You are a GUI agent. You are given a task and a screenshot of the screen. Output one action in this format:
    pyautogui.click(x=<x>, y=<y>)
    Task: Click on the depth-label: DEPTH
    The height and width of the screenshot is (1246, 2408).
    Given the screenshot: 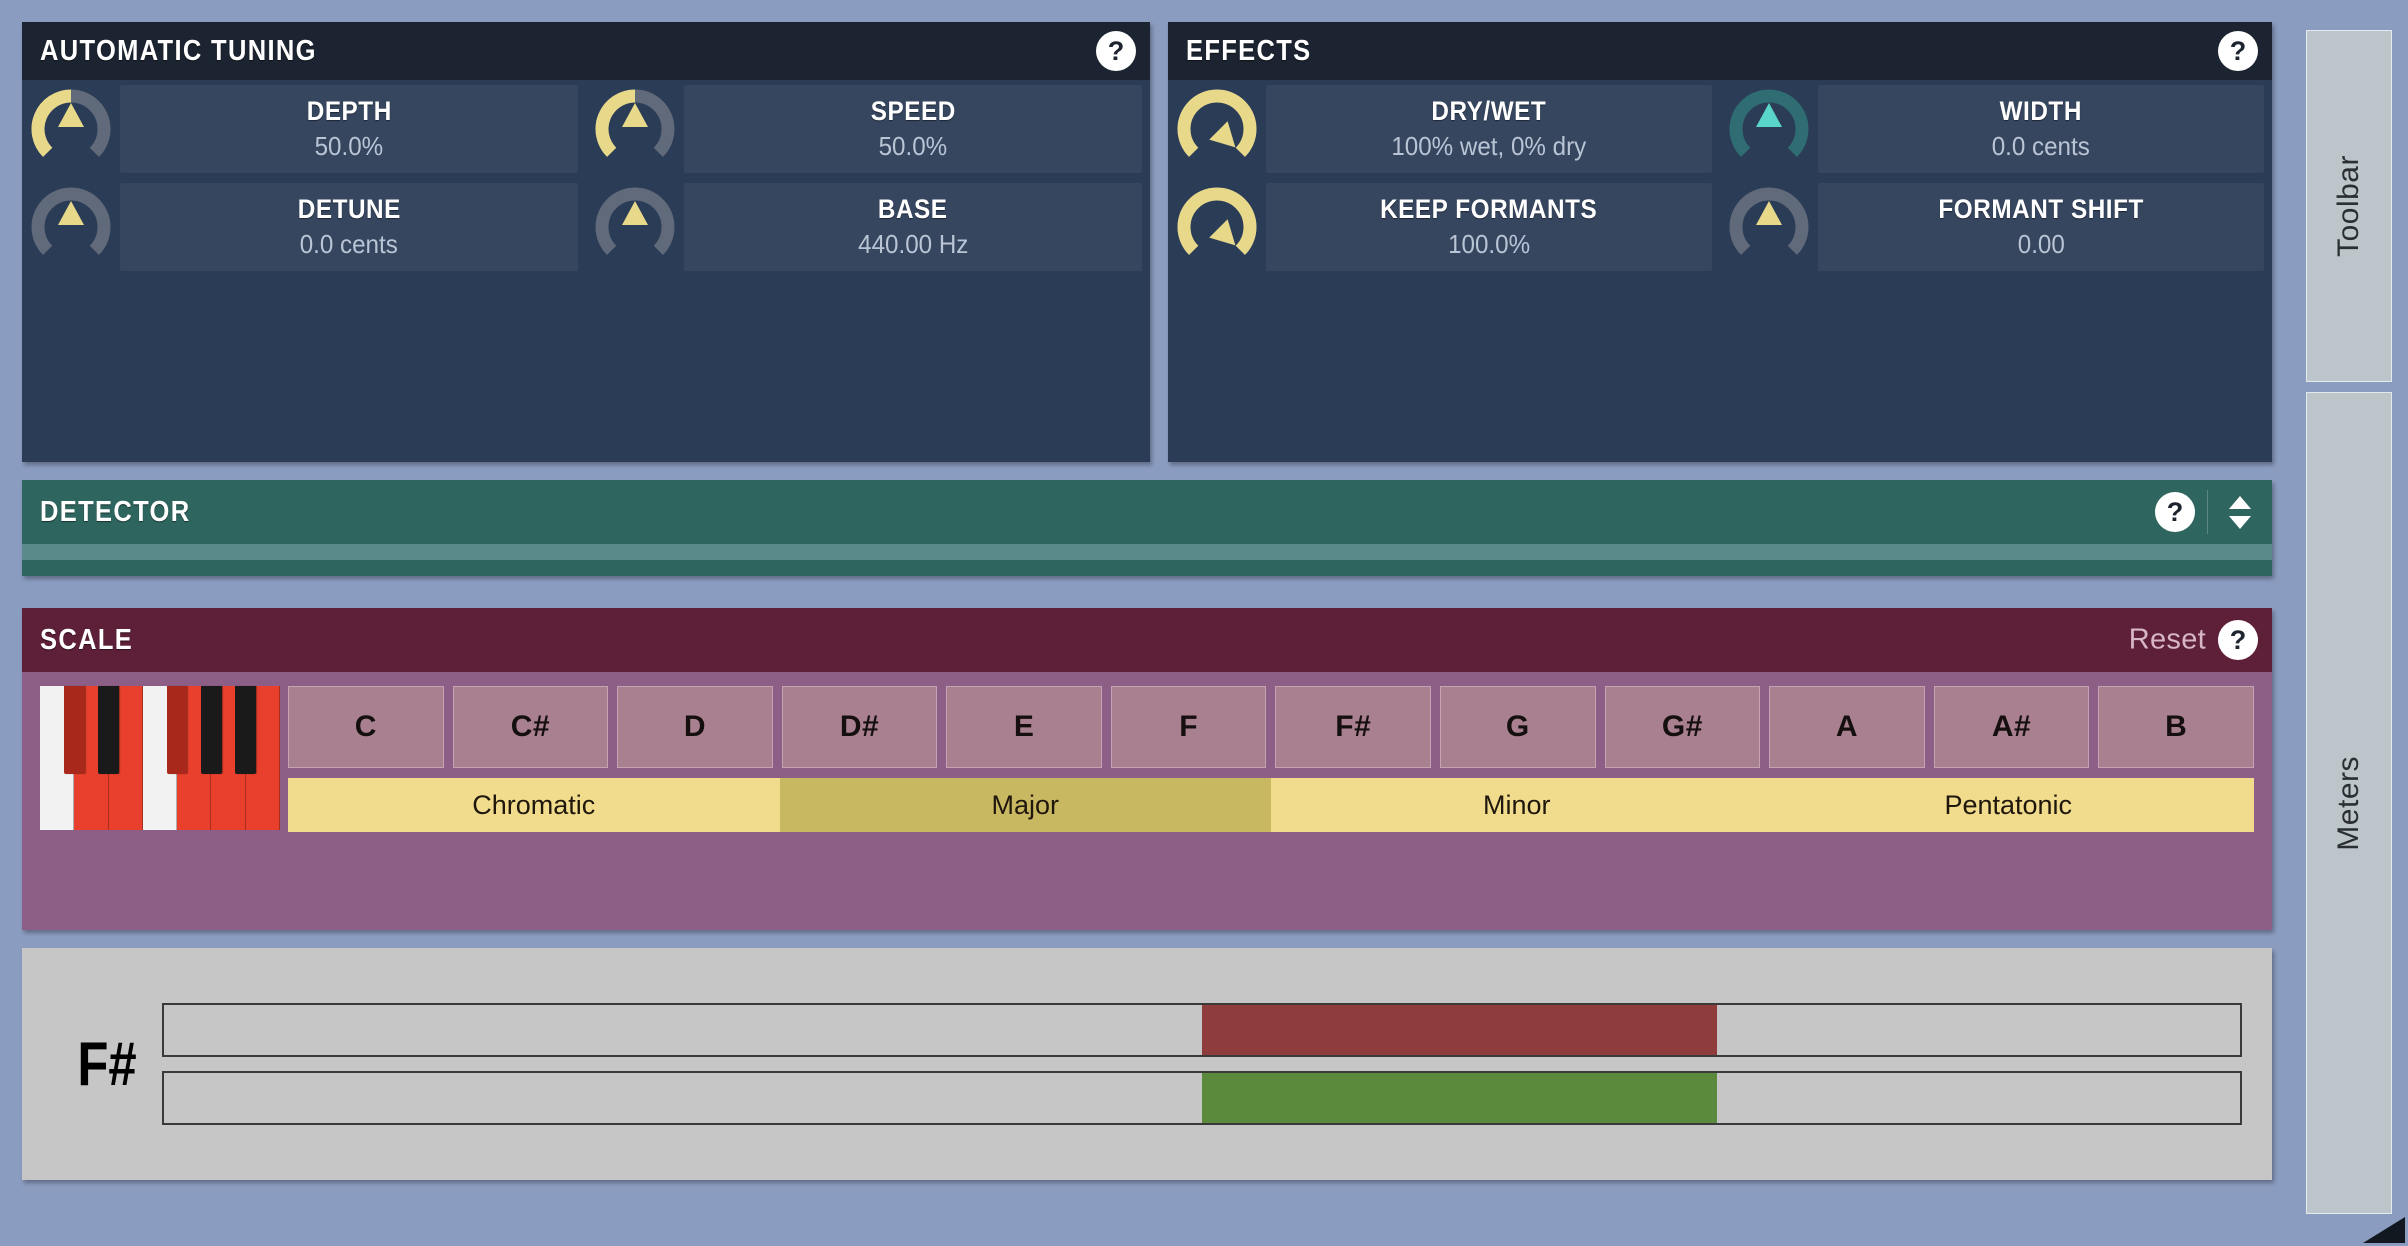 What is the action you would take?
    pyautogui.click(x=349, y=111)
    